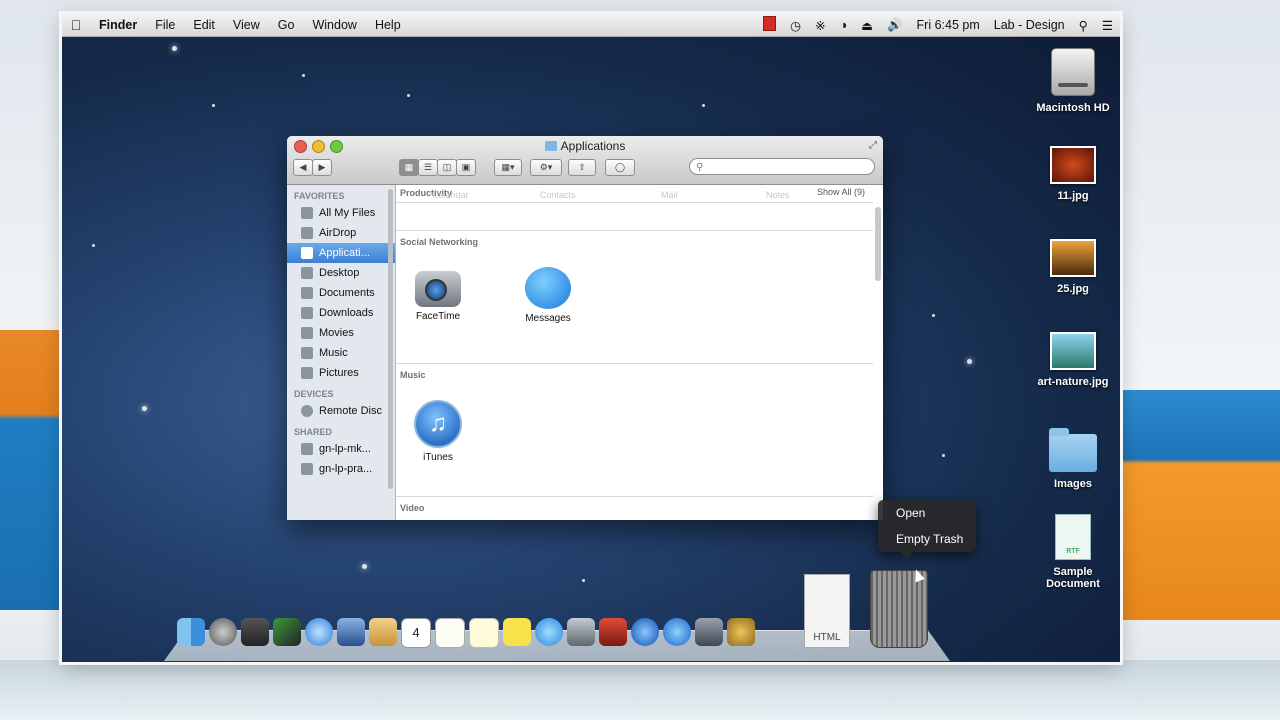 The width and height of the screenshot is (1280, 720). Describe the element at coordinates (351, 632) in the screenshot. I see `mail-icon` at that location.